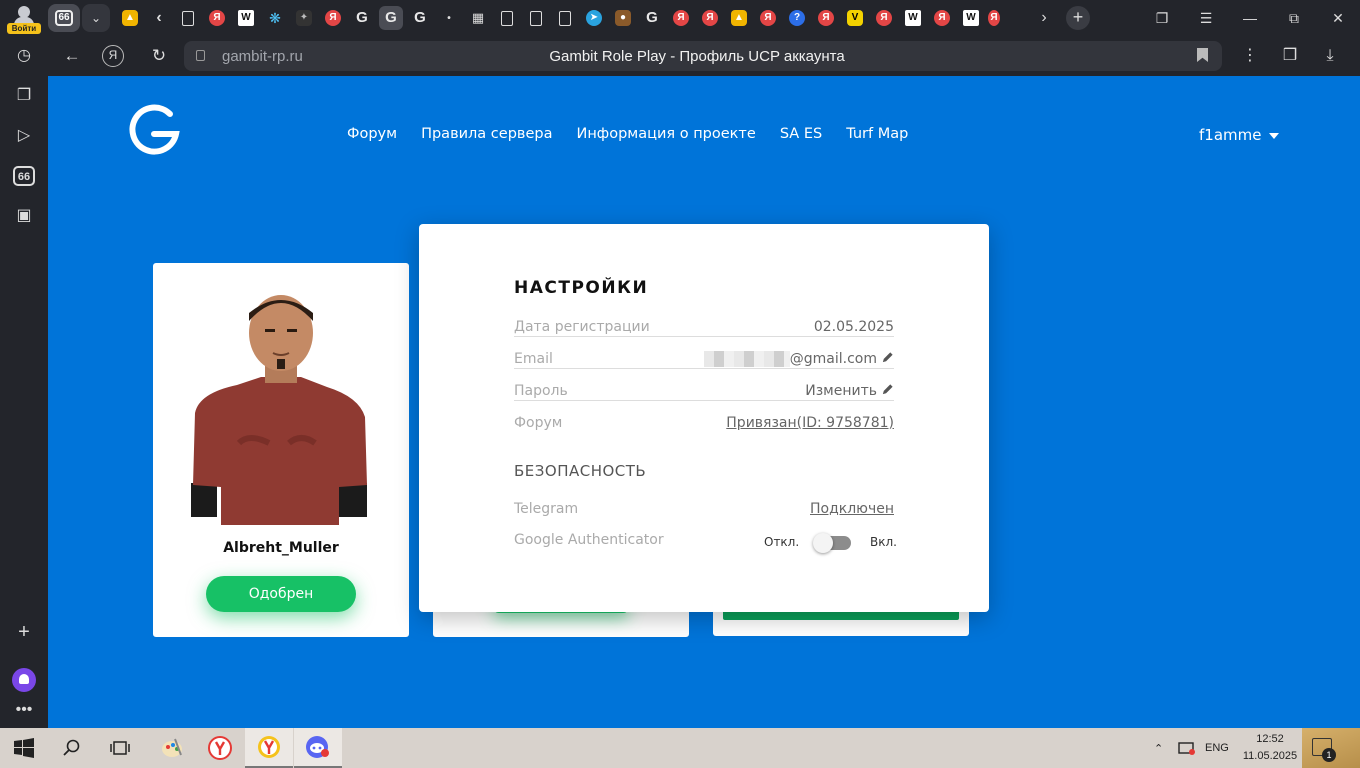 The height and width of the screenshot is (768, 1360). What do you see at coordinates (172, 748) in the screenshot?
I see `taskbar-paint-app` at bounding box center [172, 748].